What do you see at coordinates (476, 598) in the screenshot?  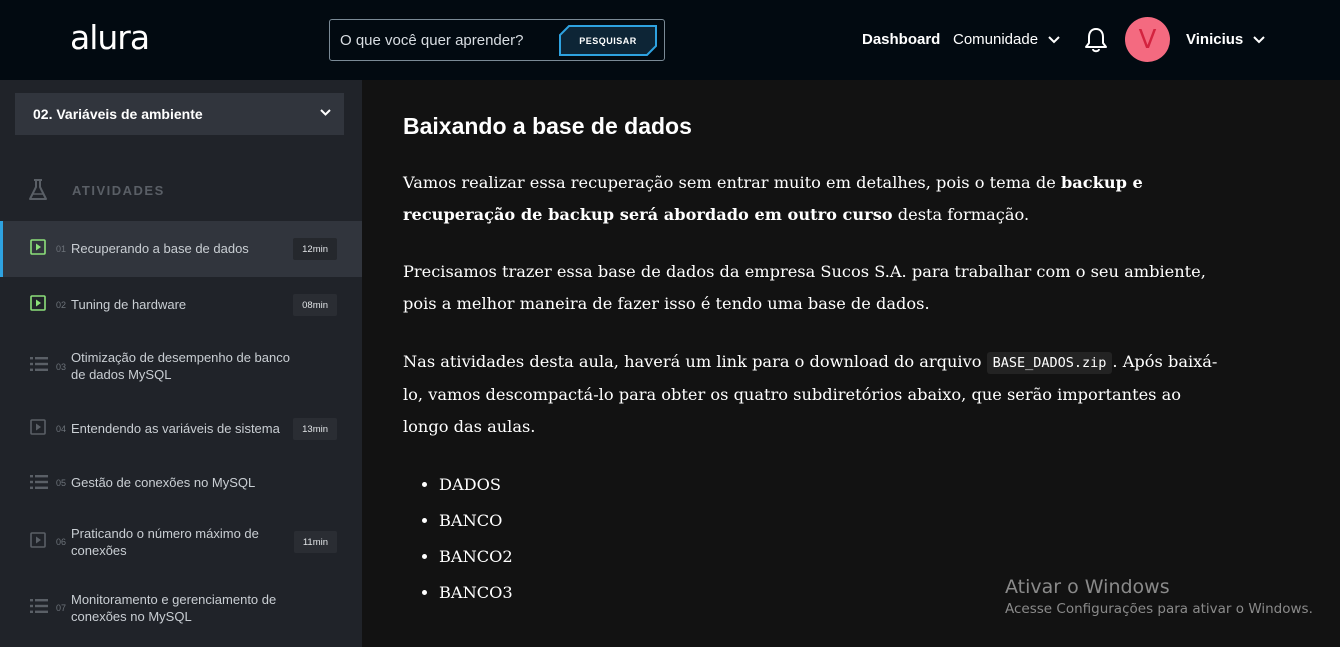 I see `list-item: BANCO3` at bounding box center [476, 598].